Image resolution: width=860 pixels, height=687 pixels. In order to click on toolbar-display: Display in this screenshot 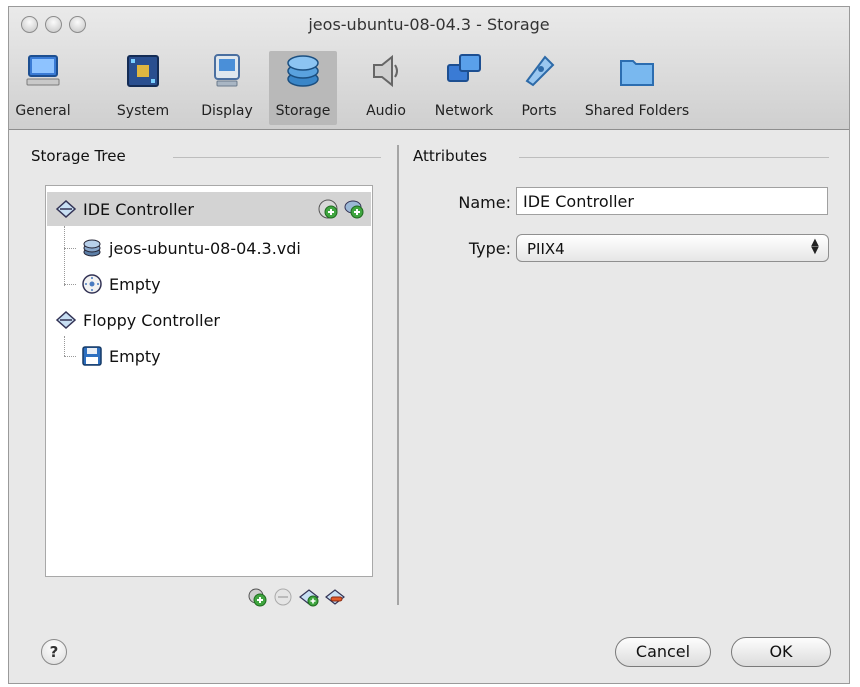, I will do `click(227, 88)`.